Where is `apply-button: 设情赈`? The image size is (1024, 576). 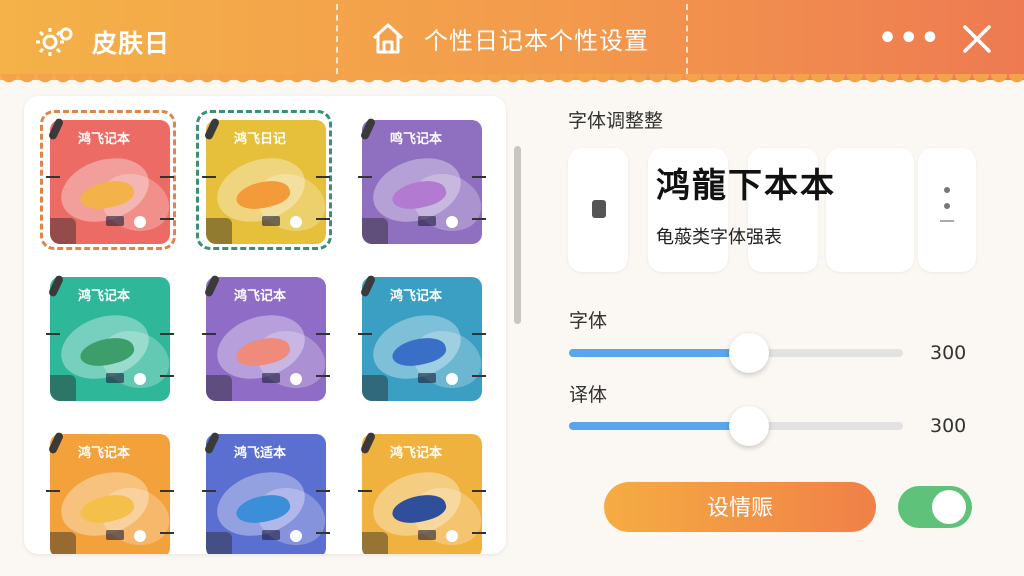 apply-button: 设情赈 is located at coordinates (740, 507).